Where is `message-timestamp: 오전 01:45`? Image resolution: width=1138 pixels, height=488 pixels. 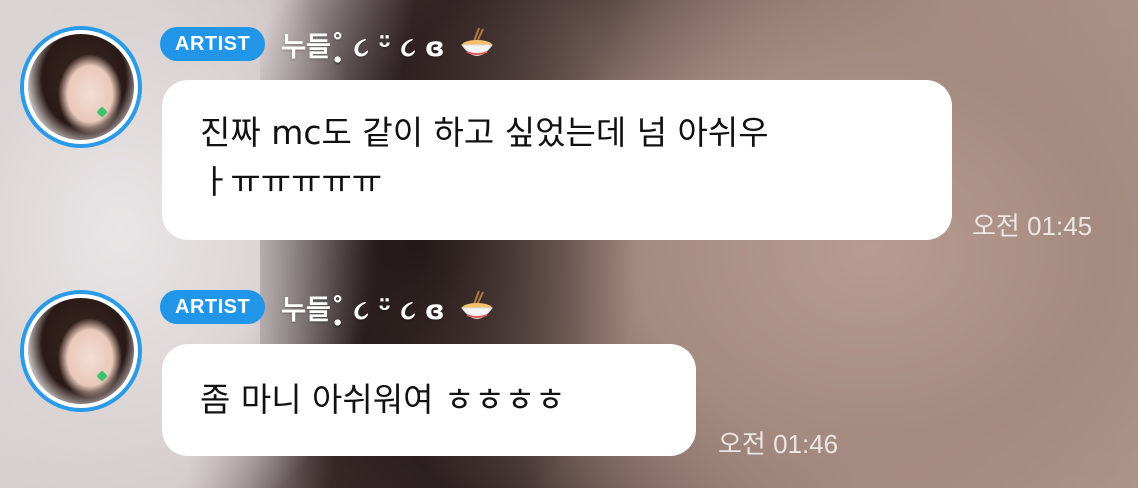
message-timestamp: 오전 01:45 is located at coordinates (1032, 226).